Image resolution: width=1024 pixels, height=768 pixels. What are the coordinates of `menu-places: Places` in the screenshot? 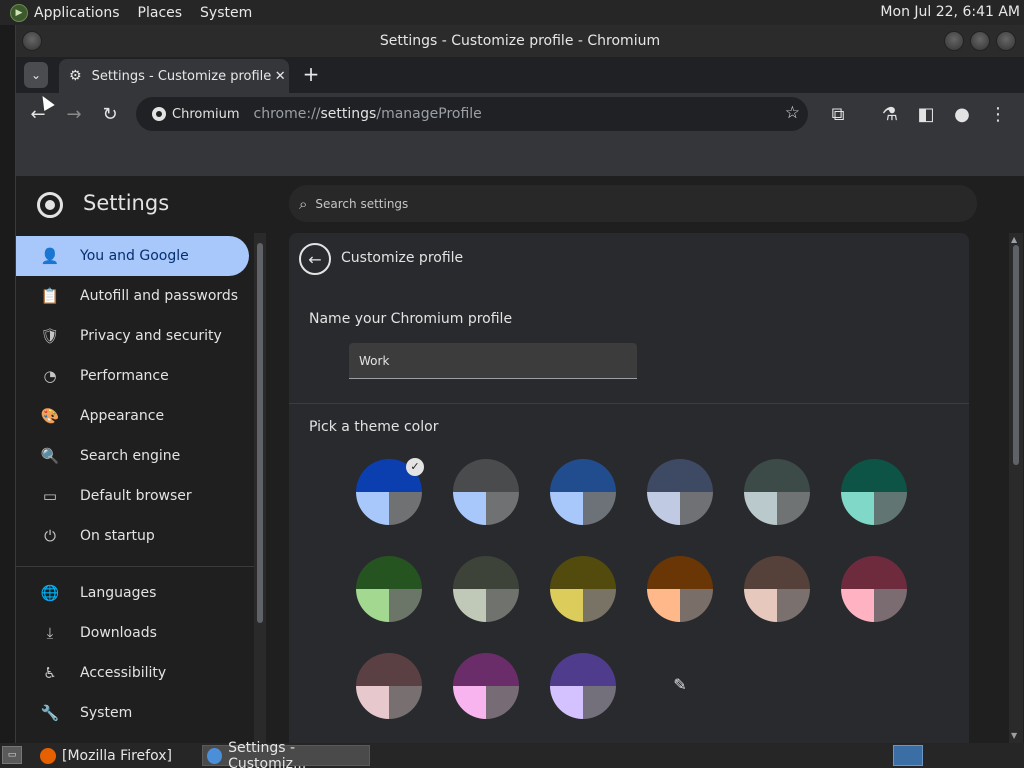 It's located at (160, 13).